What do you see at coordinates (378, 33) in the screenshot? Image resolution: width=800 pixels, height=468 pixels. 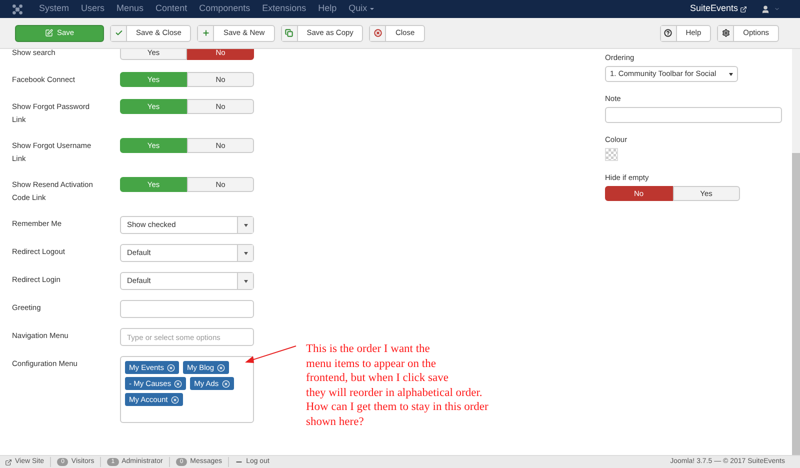 I see `close-icon` at bounding box center [378, 33].